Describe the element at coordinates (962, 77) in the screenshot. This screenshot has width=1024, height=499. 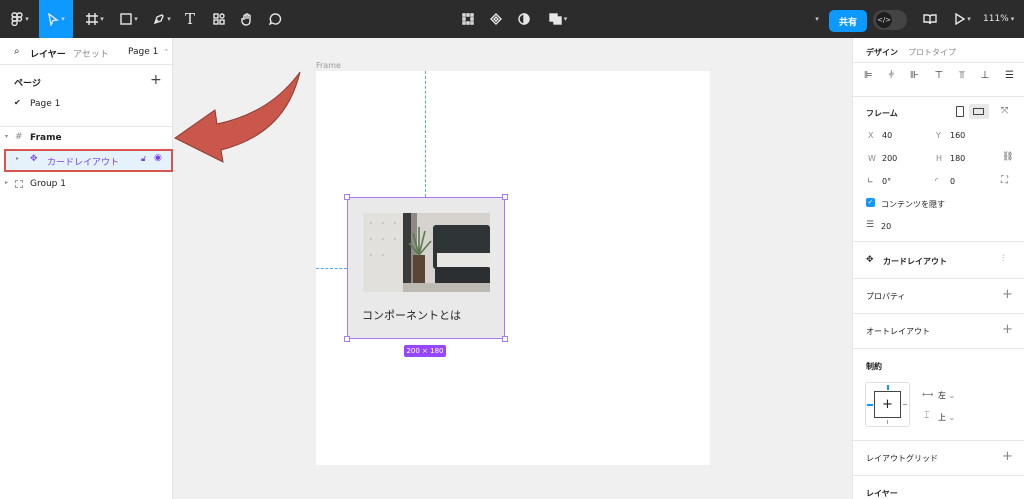
I see `align-v-center-icon: ⫪` at that location.